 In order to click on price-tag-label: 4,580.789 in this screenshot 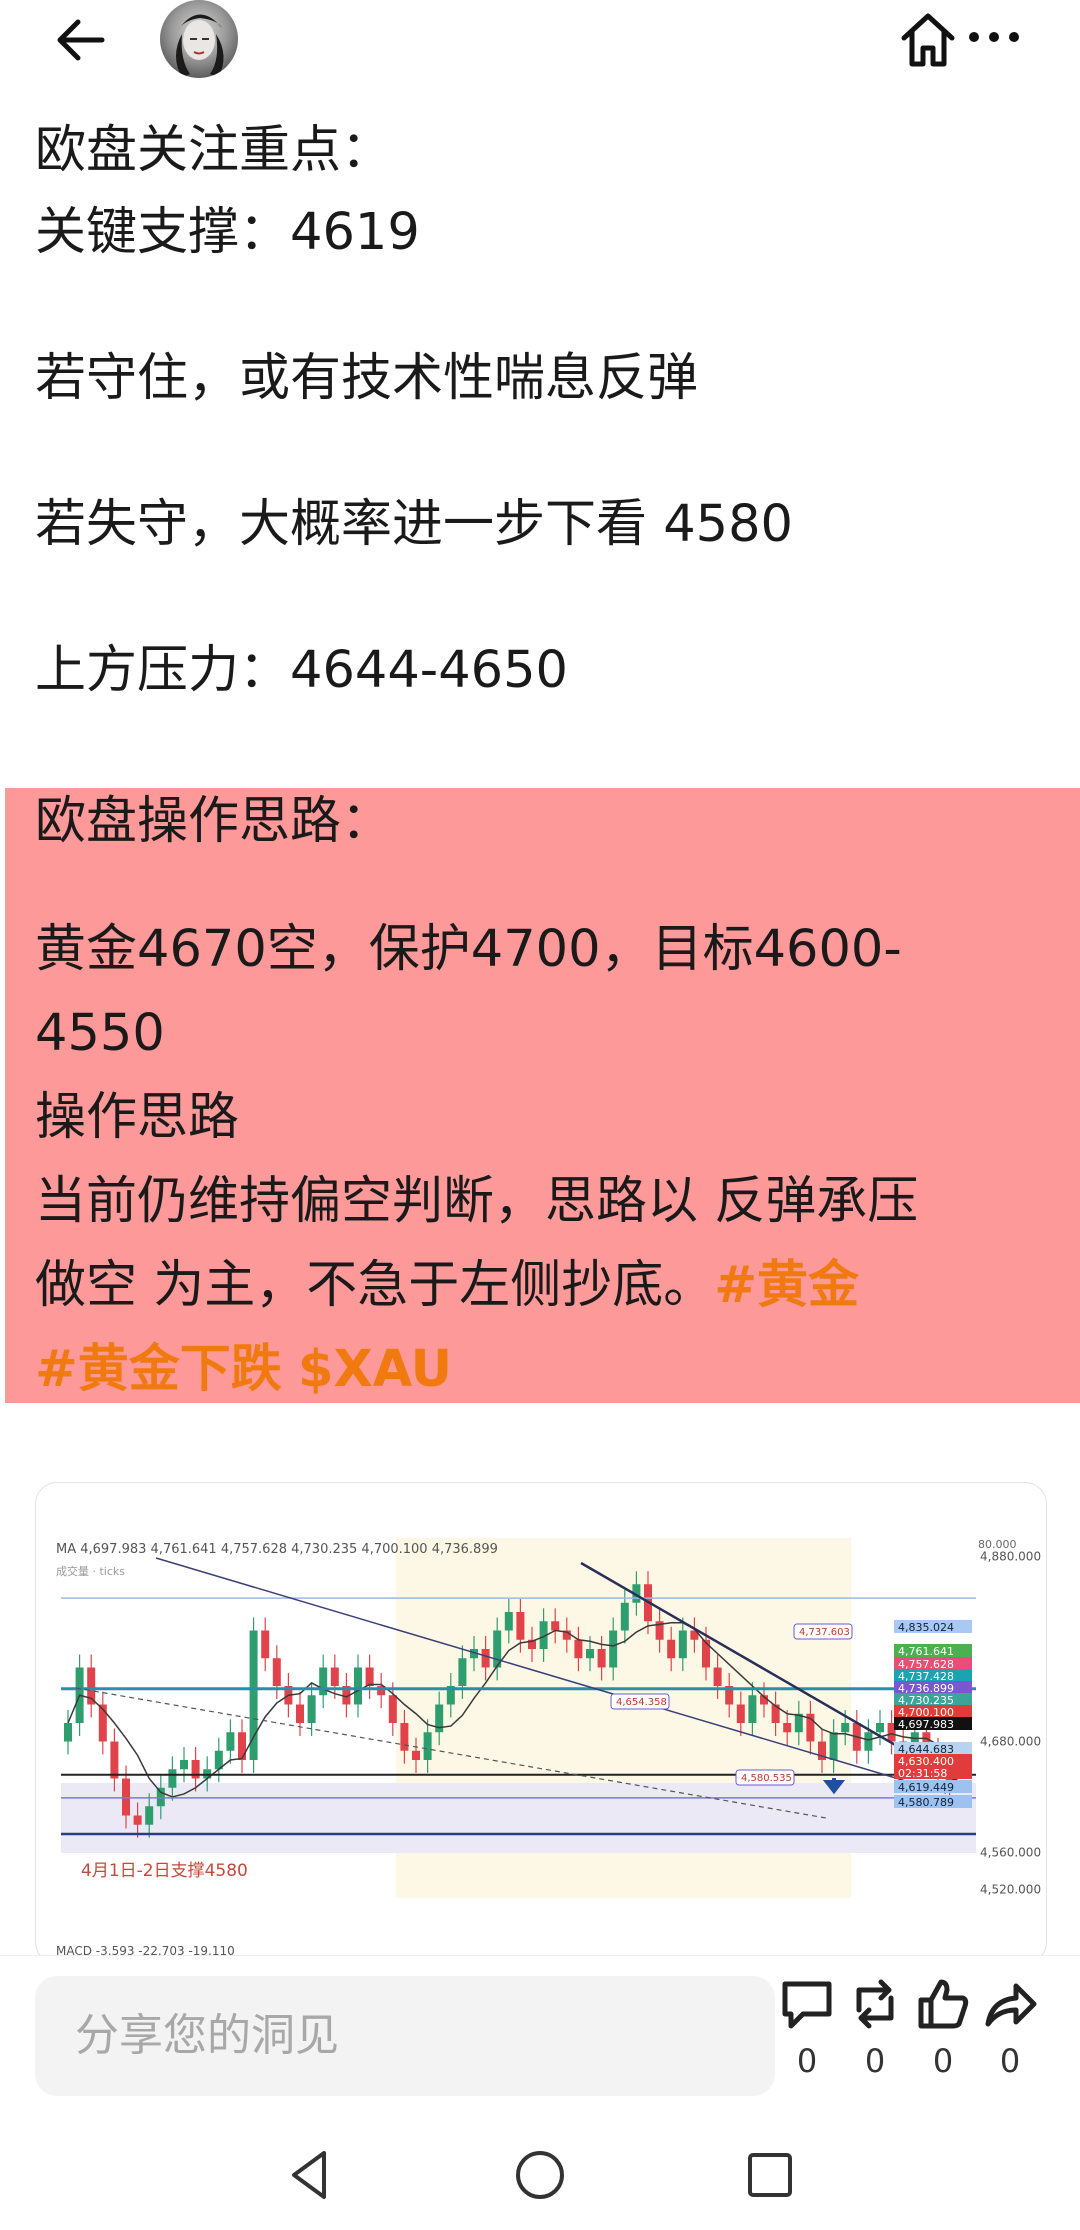, I will do `click(926, 1802)`.